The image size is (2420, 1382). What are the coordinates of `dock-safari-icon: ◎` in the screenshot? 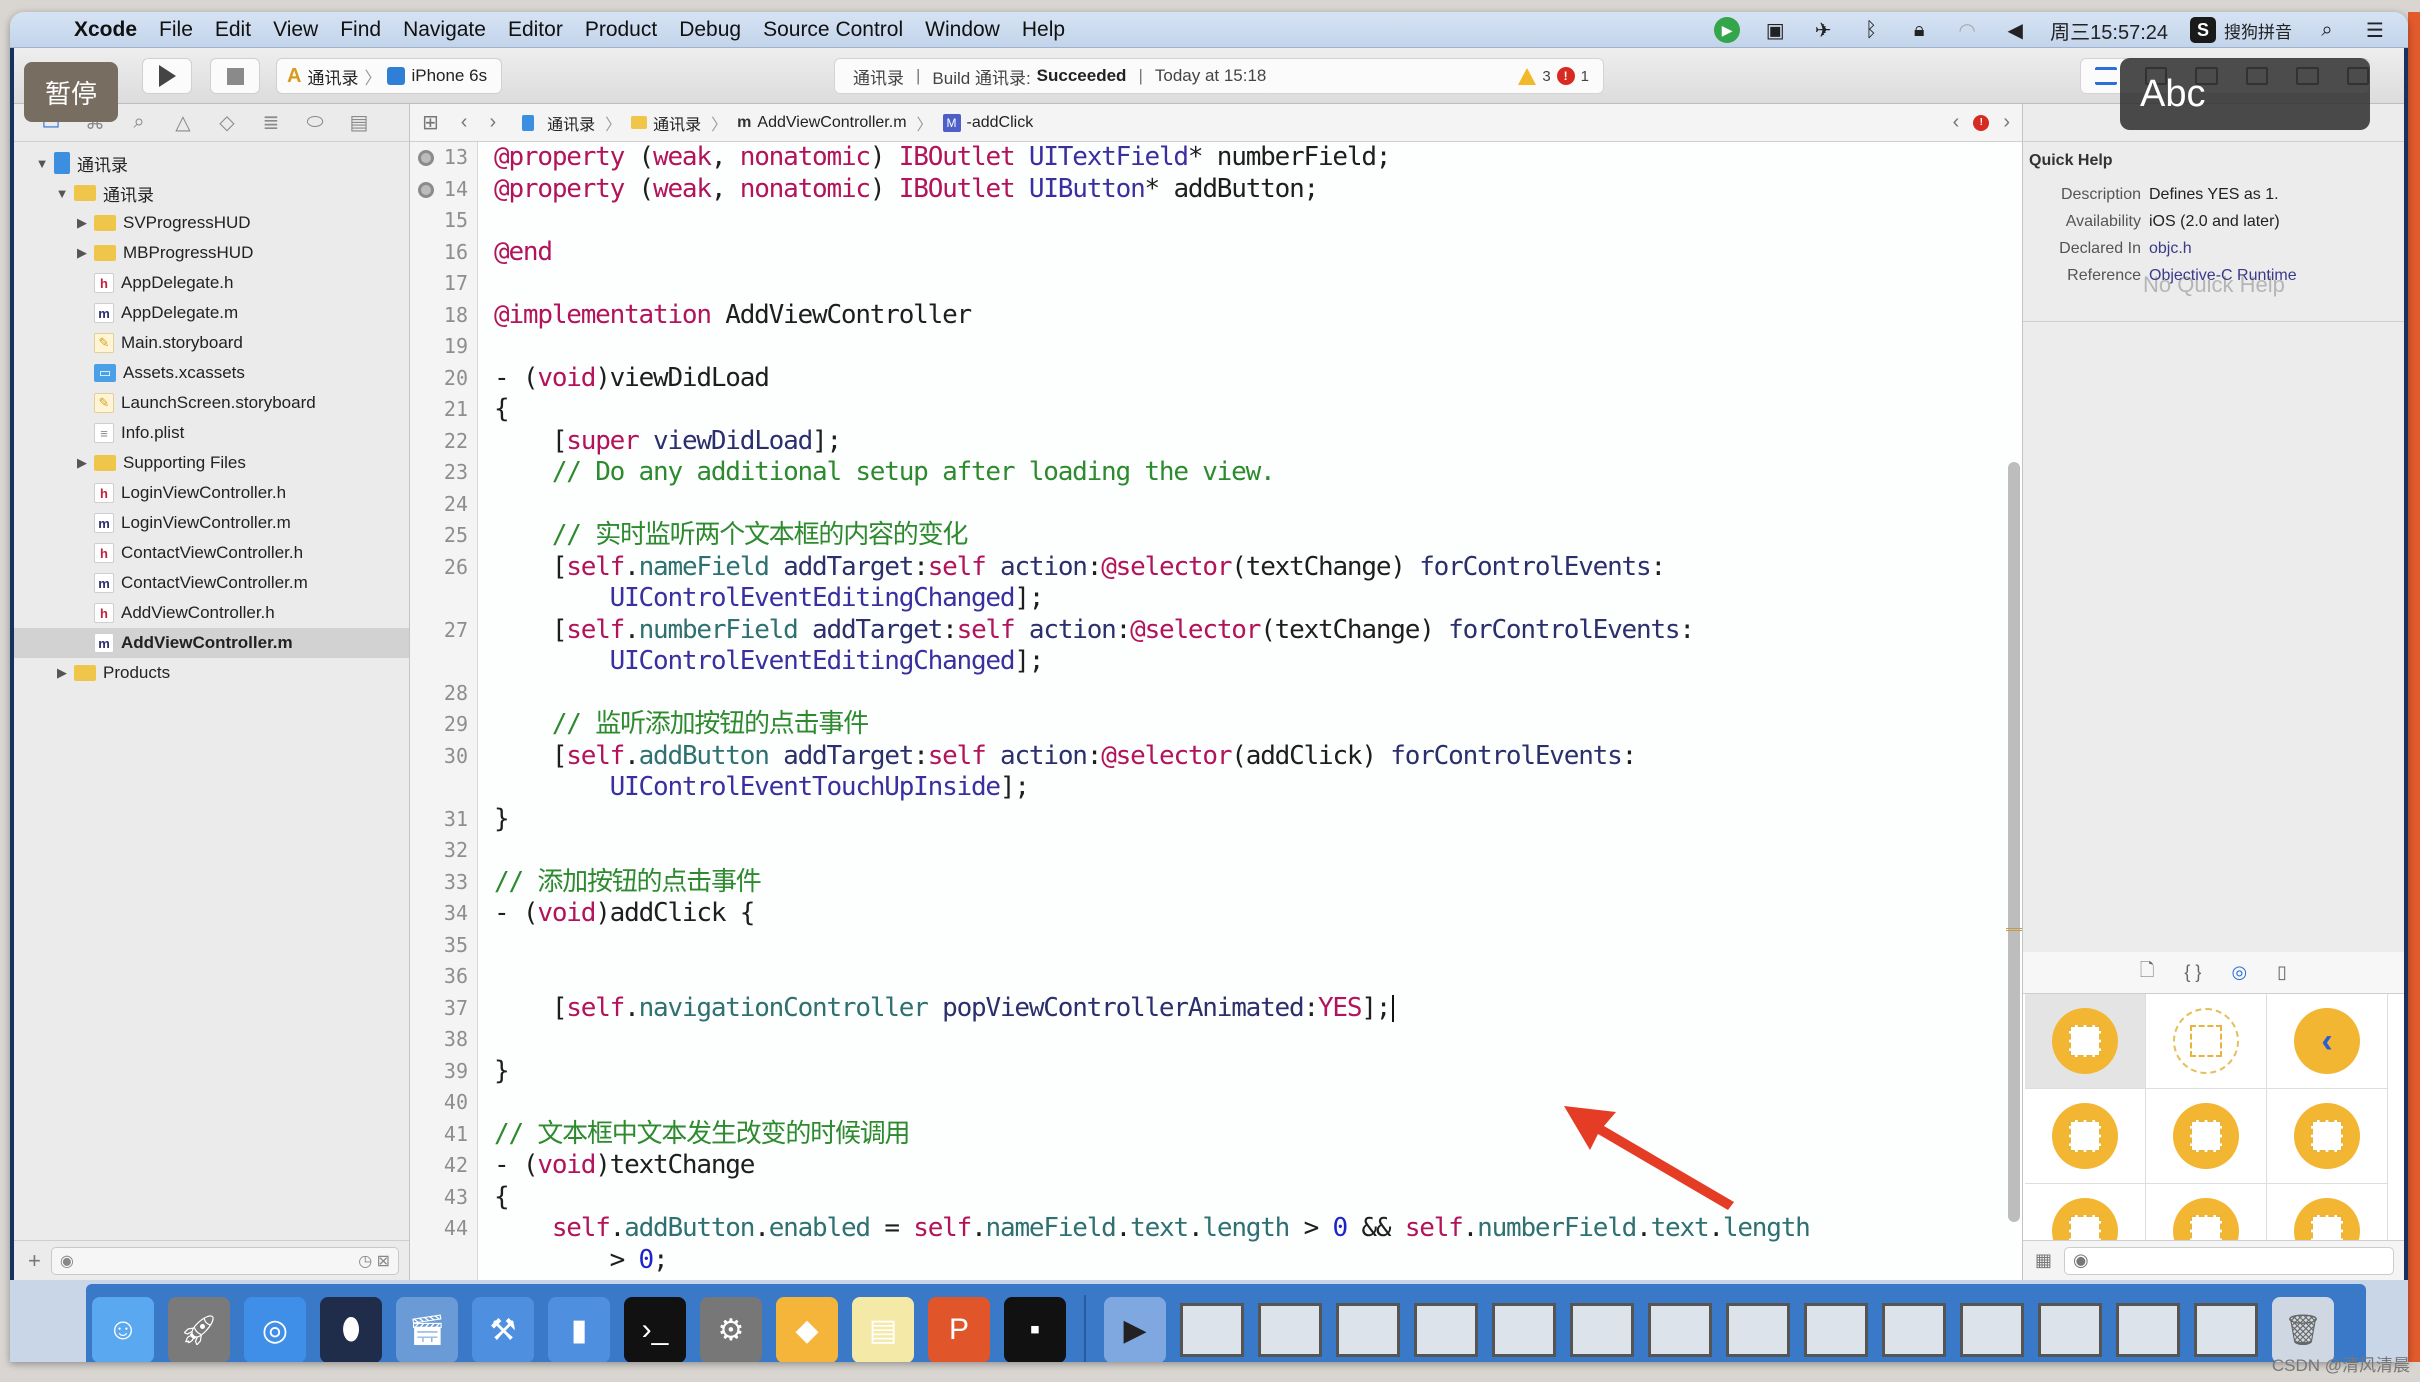 It's located at (275, 1329).